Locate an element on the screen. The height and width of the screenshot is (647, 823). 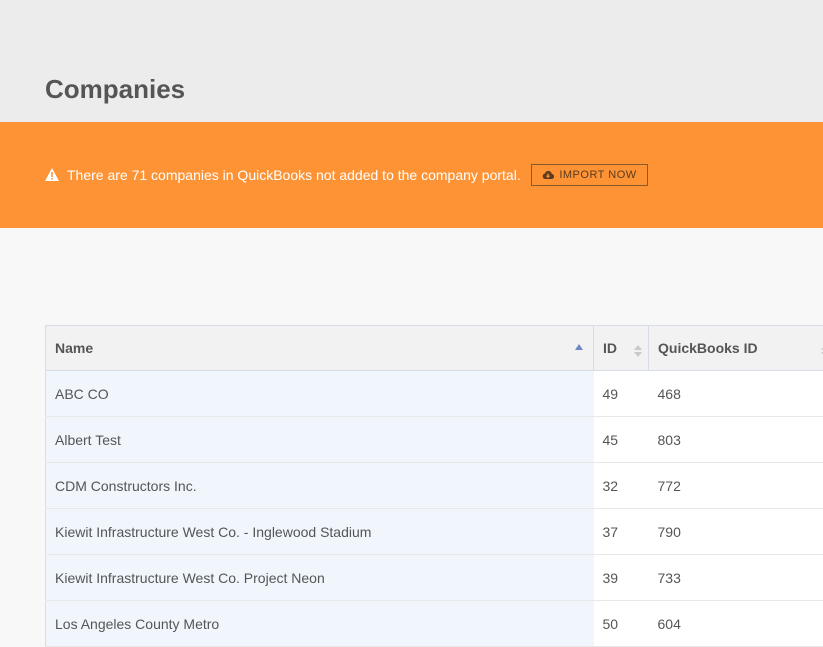
table-row: Albert Test 45 803 is located at coordinates (434, 440).